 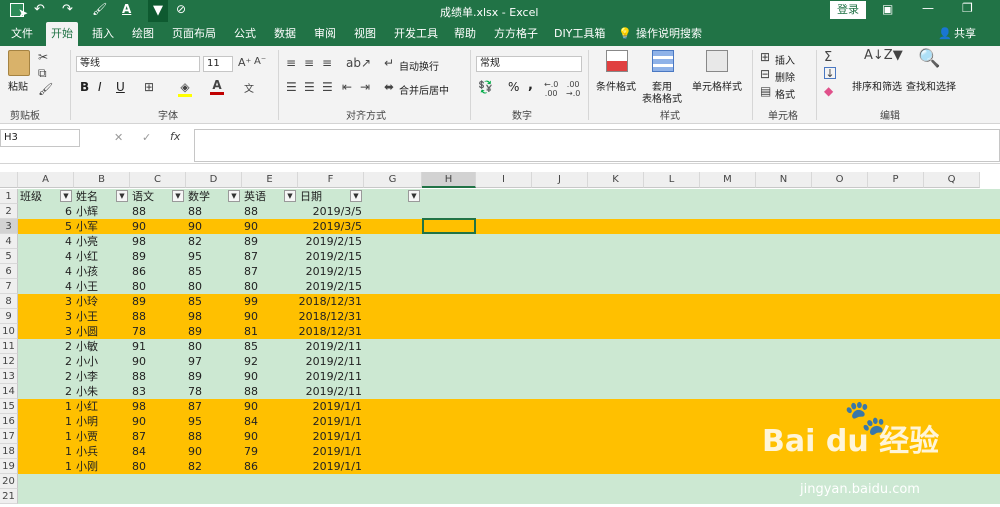 I want to click on cell-C: 90, so click(x=158, y=421).